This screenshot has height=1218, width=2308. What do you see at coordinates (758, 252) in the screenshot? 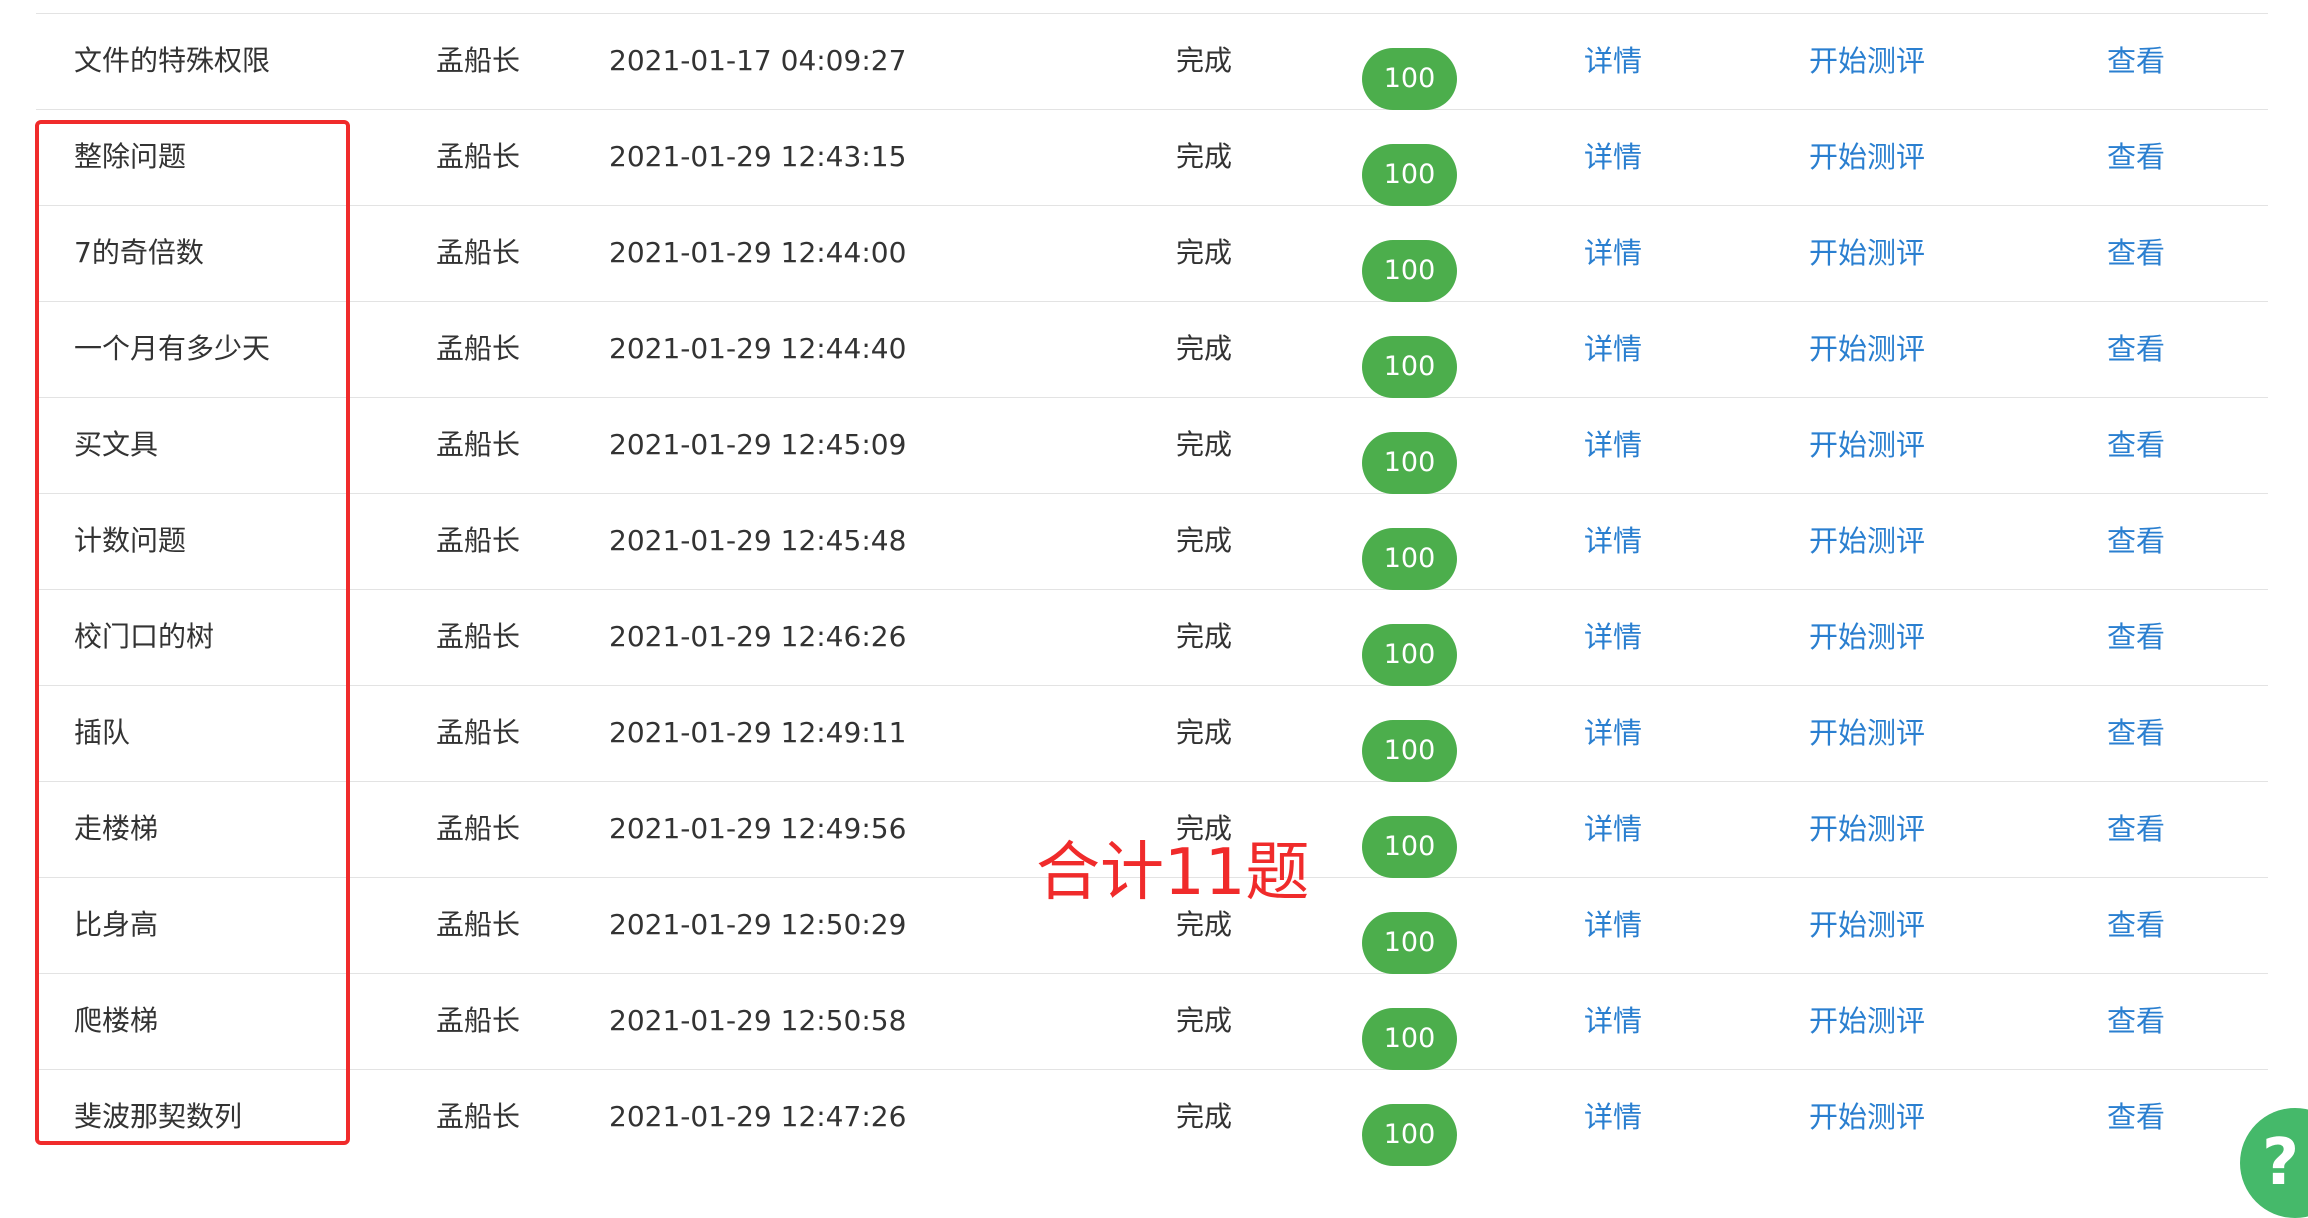
I see `submit-time: 2021-01-29 12:44:00` at bounding box center [758, 252].